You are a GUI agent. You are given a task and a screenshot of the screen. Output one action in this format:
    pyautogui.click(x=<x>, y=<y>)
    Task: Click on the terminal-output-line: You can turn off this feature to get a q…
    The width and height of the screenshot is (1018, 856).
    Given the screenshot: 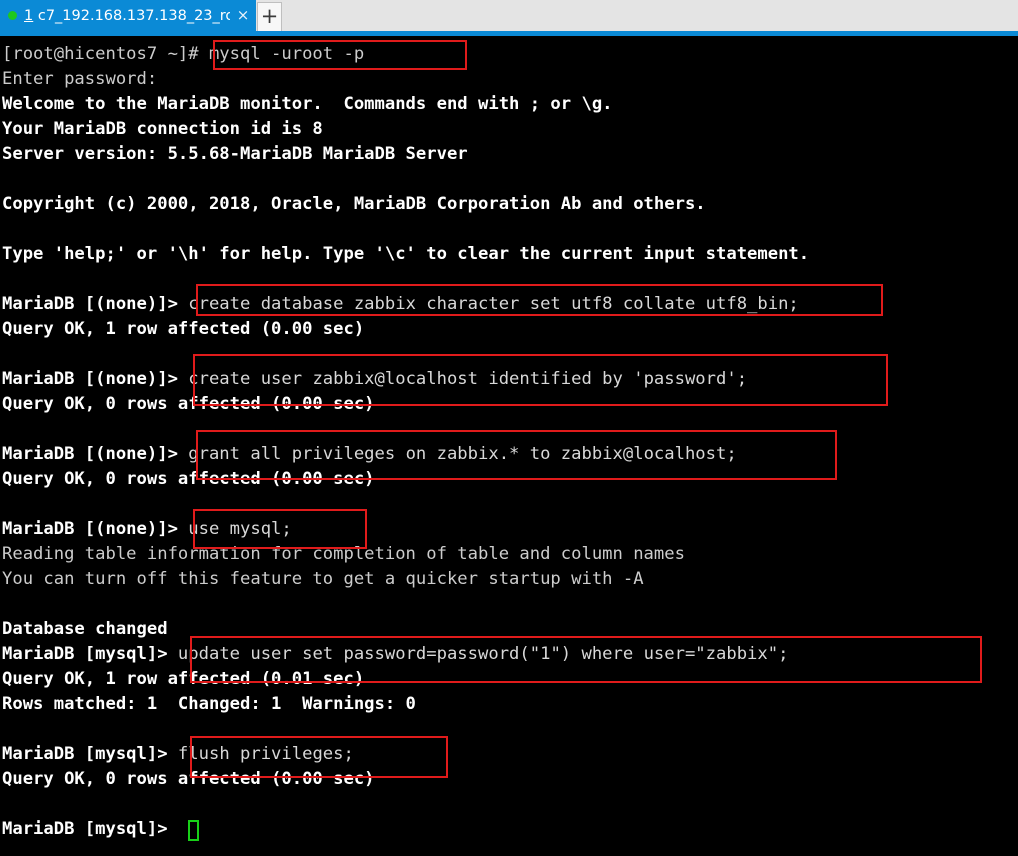 What is the action you would take?
    pyautogui.click(x=323, y=579)
    